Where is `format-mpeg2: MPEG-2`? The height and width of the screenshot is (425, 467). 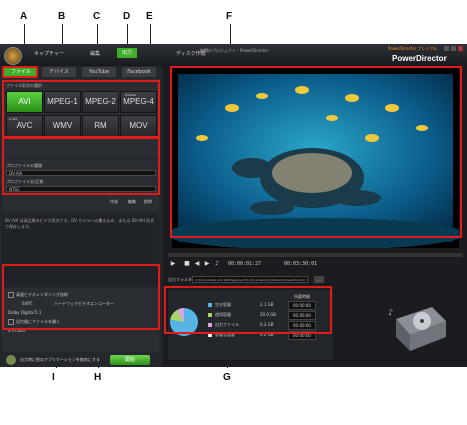 format-mpeg2: MPEG-2 is located at coordinates (100, 102).